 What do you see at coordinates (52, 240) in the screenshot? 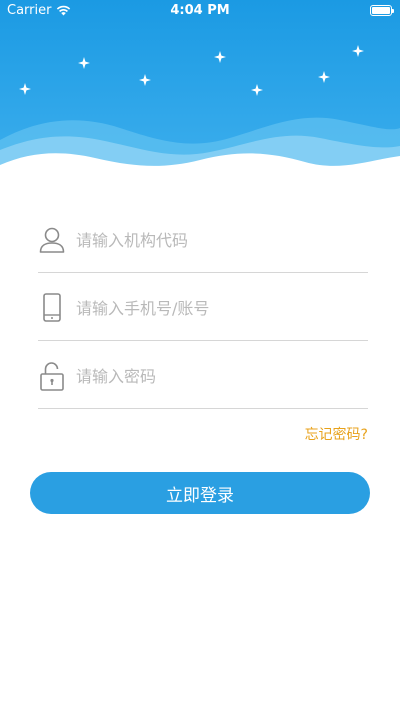
I see `user-icon` at bounding box center [52, 240].